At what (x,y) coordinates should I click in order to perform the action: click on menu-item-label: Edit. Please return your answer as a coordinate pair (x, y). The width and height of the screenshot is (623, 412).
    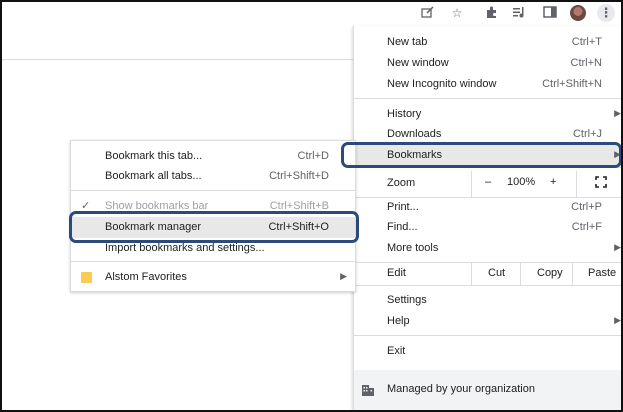
    Looking at the image, I should click on (396, 273).